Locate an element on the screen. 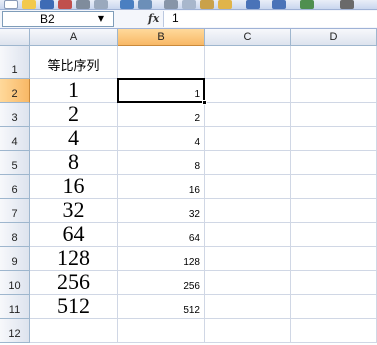 Image resolution: width=377 pixels, height=345 pixels. column-header-c: C is located at coordinates (248, 37).